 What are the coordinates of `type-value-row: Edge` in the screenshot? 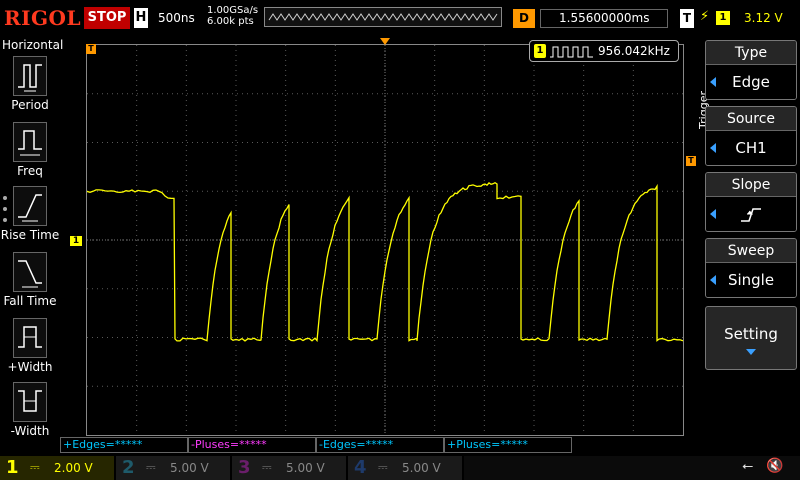 It's located at (751, 82).